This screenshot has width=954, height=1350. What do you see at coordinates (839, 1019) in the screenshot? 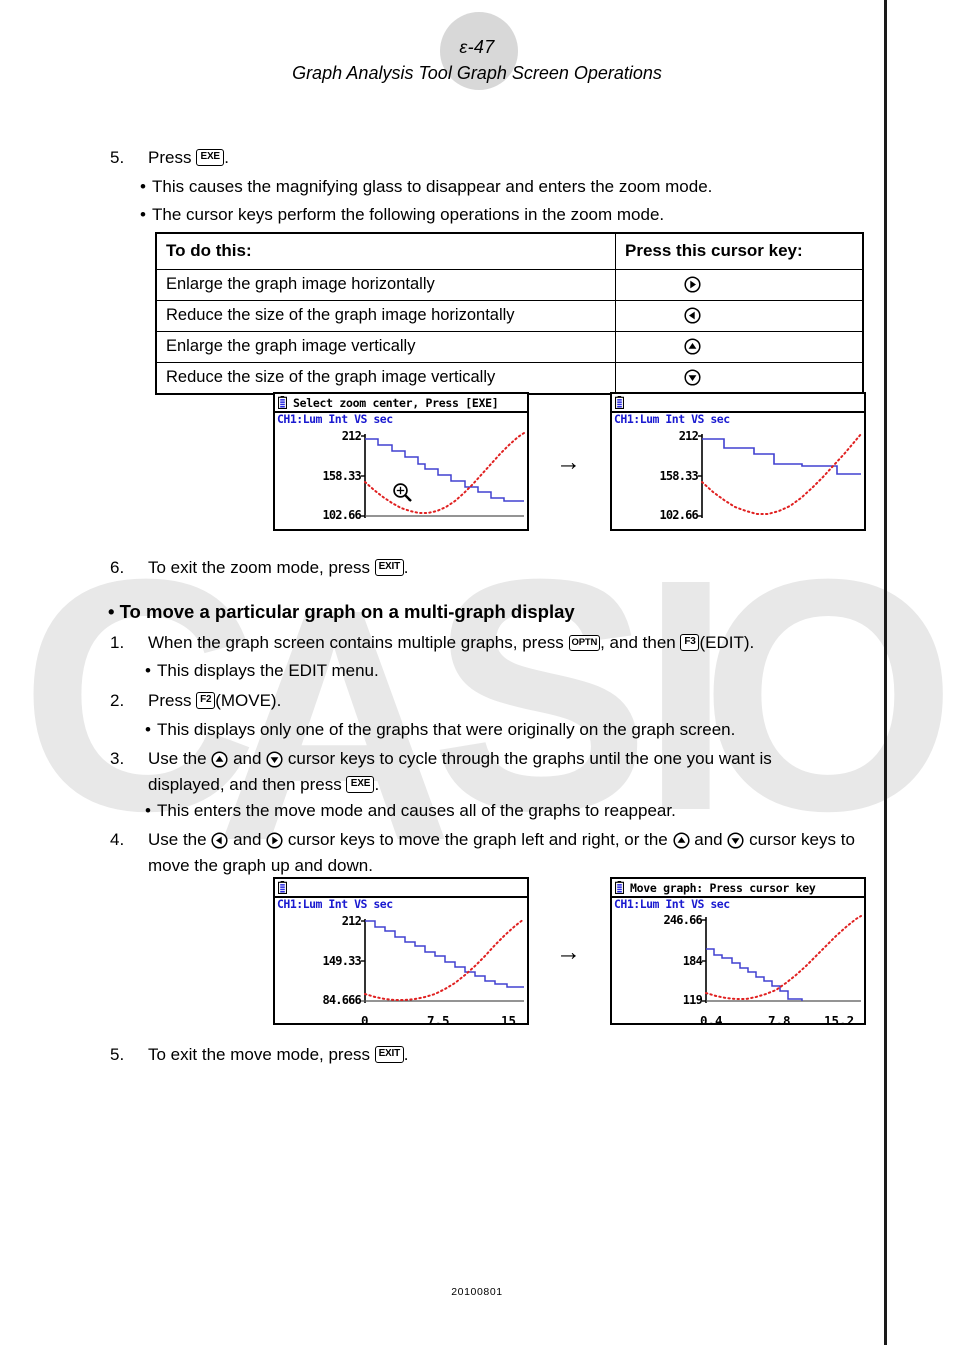
I see `x-label-2: 15.2` at bounding box center [839, 1019].